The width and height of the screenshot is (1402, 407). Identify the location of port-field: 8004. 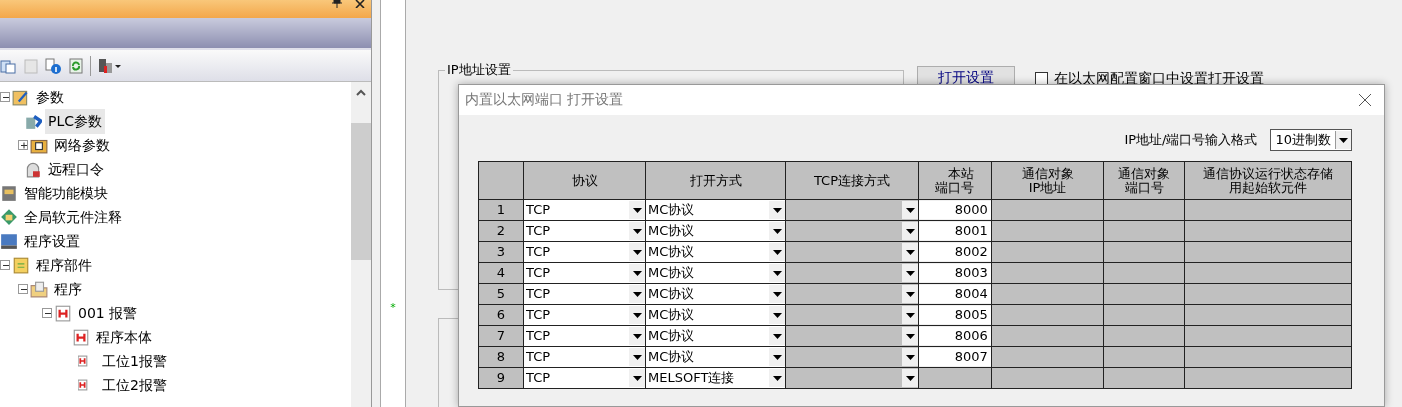
(955, 294).